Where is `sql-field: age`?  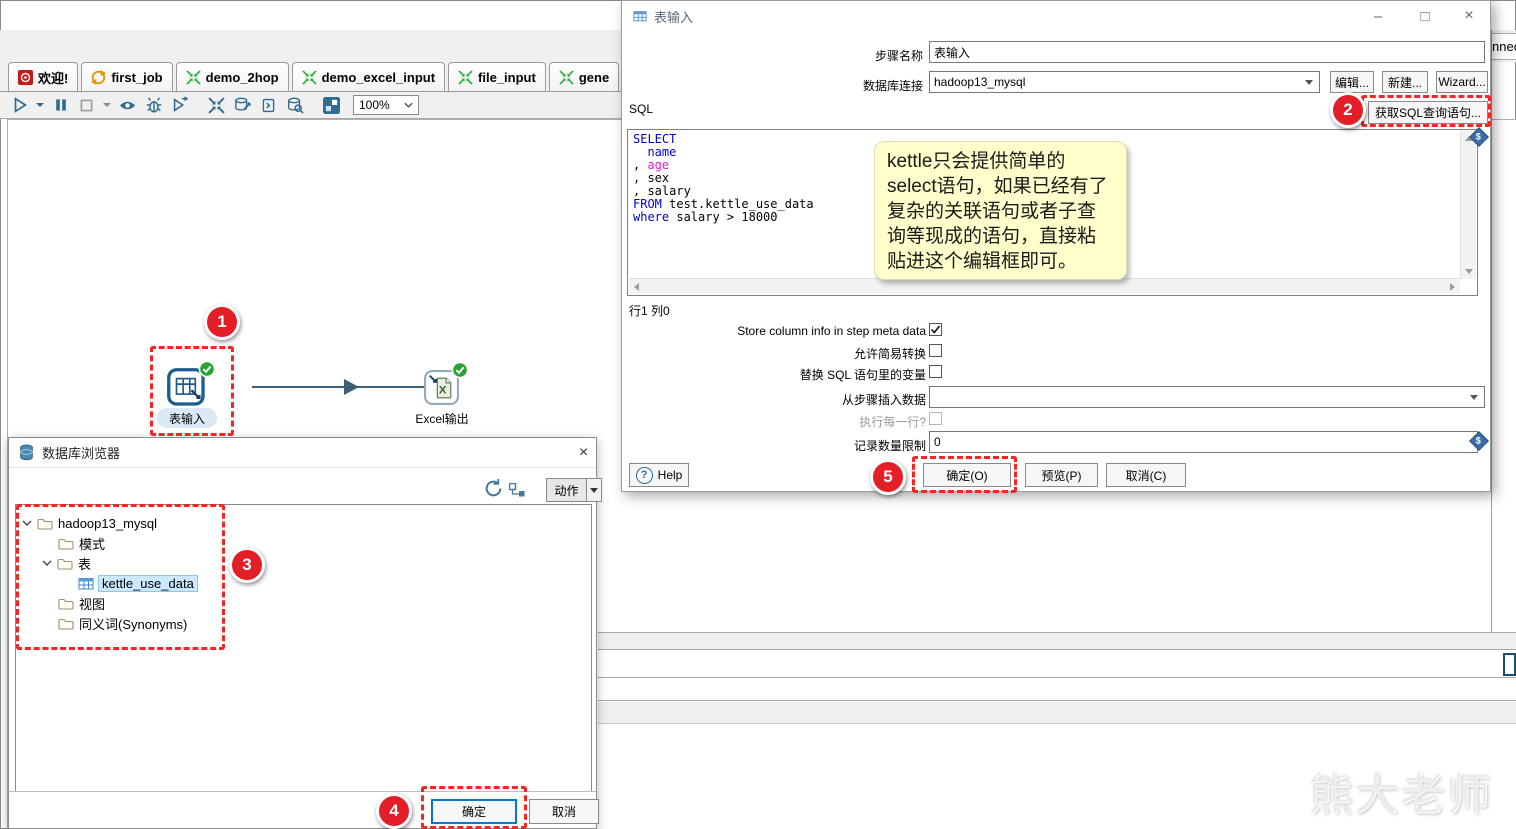
sql-field: age is located at coordinates (658, 165).